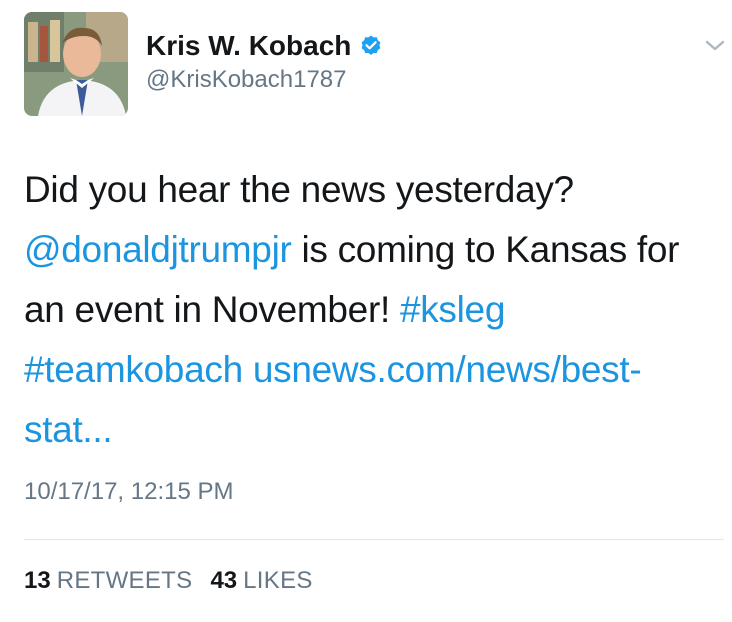 Image resolution: width=732 pixels, height=622 pixels. I want to click on divider, so click(374, 539).